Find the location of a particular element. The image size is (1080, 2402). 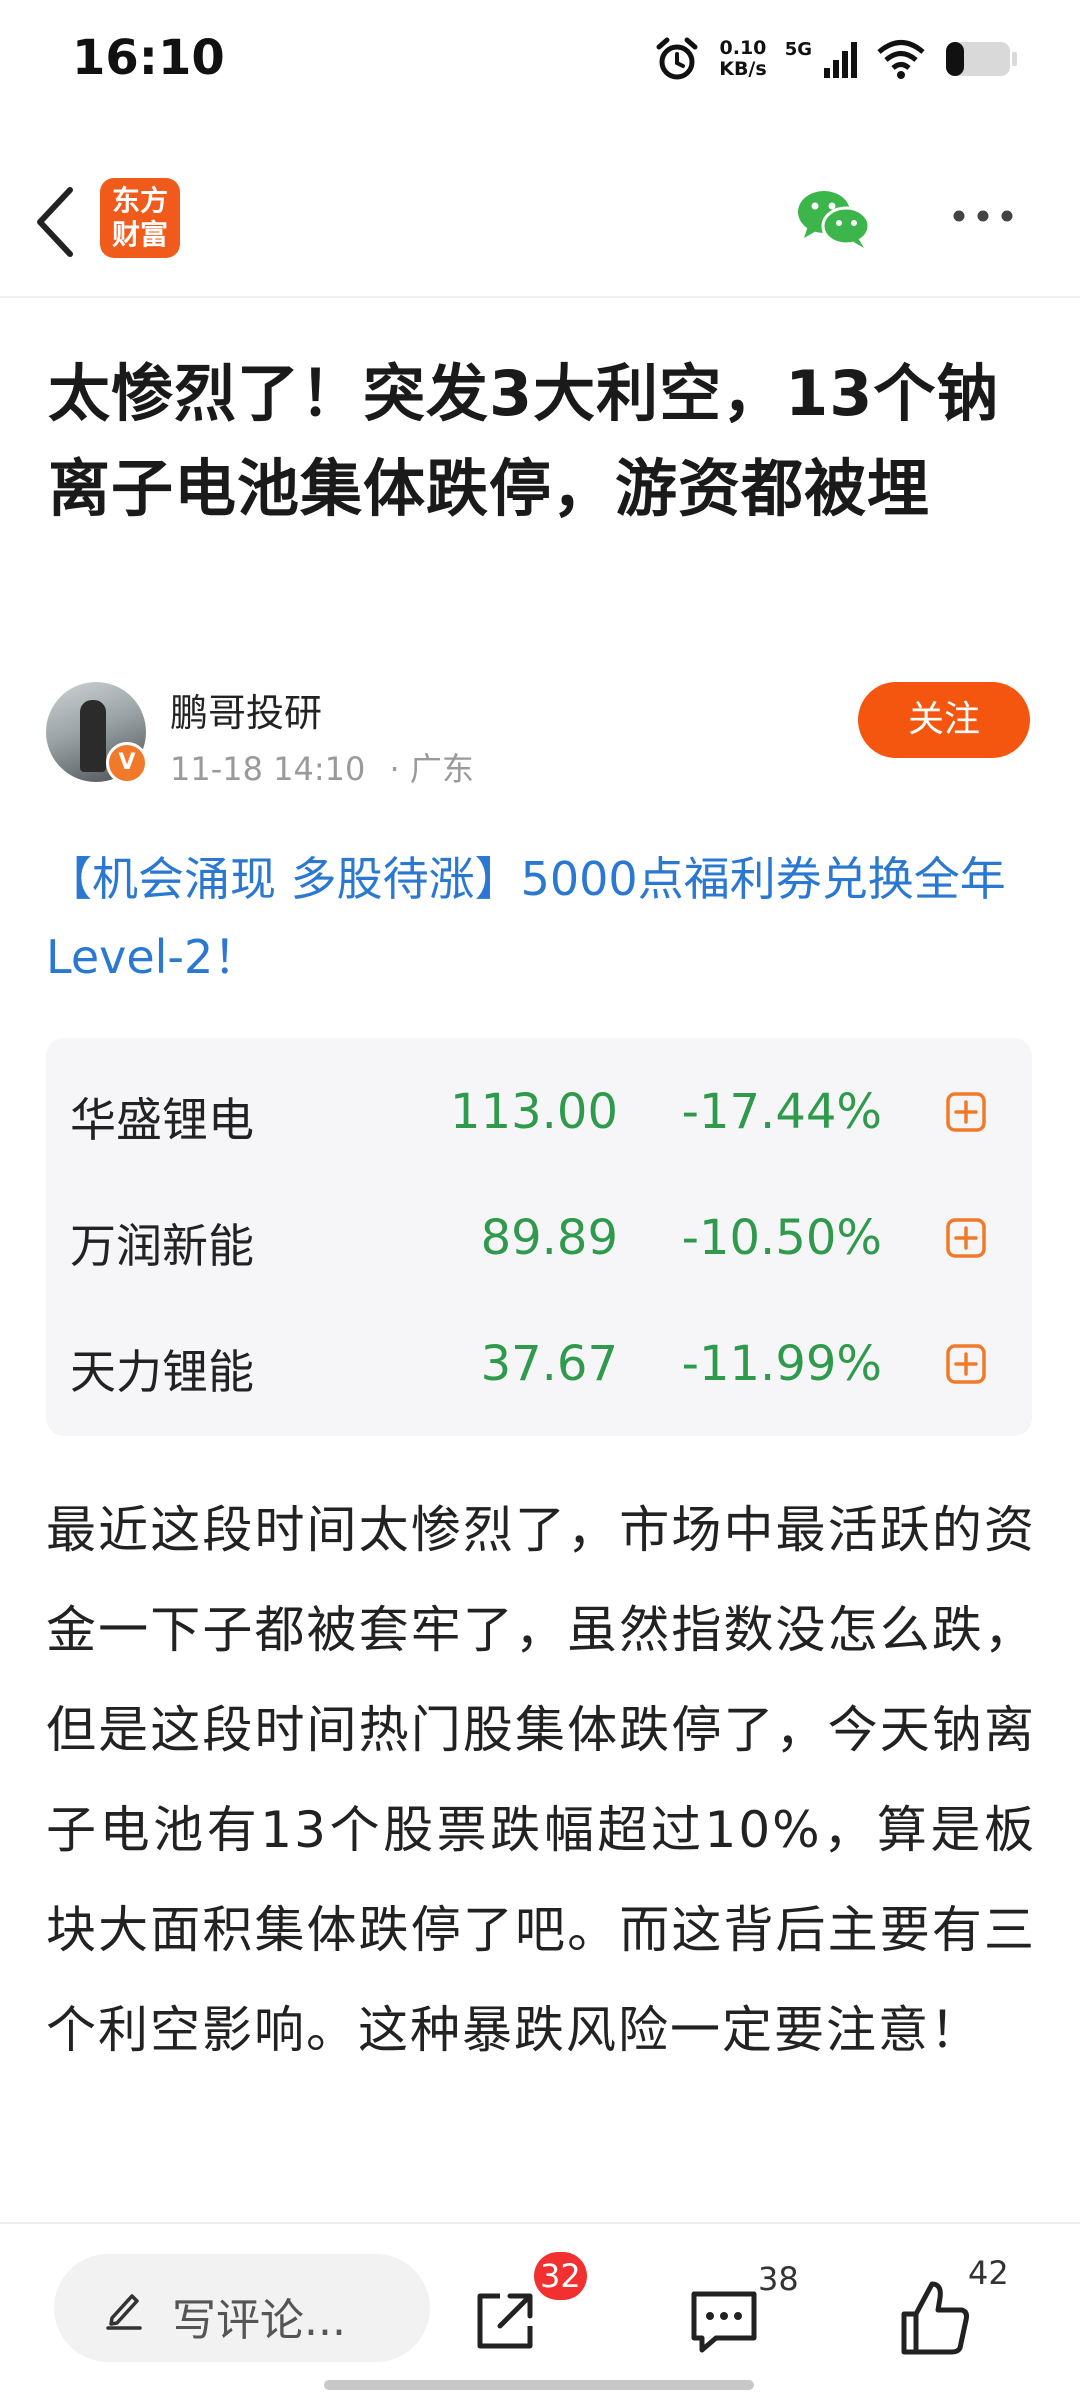

signal-label: 5G is located at coordinates (798, 49).